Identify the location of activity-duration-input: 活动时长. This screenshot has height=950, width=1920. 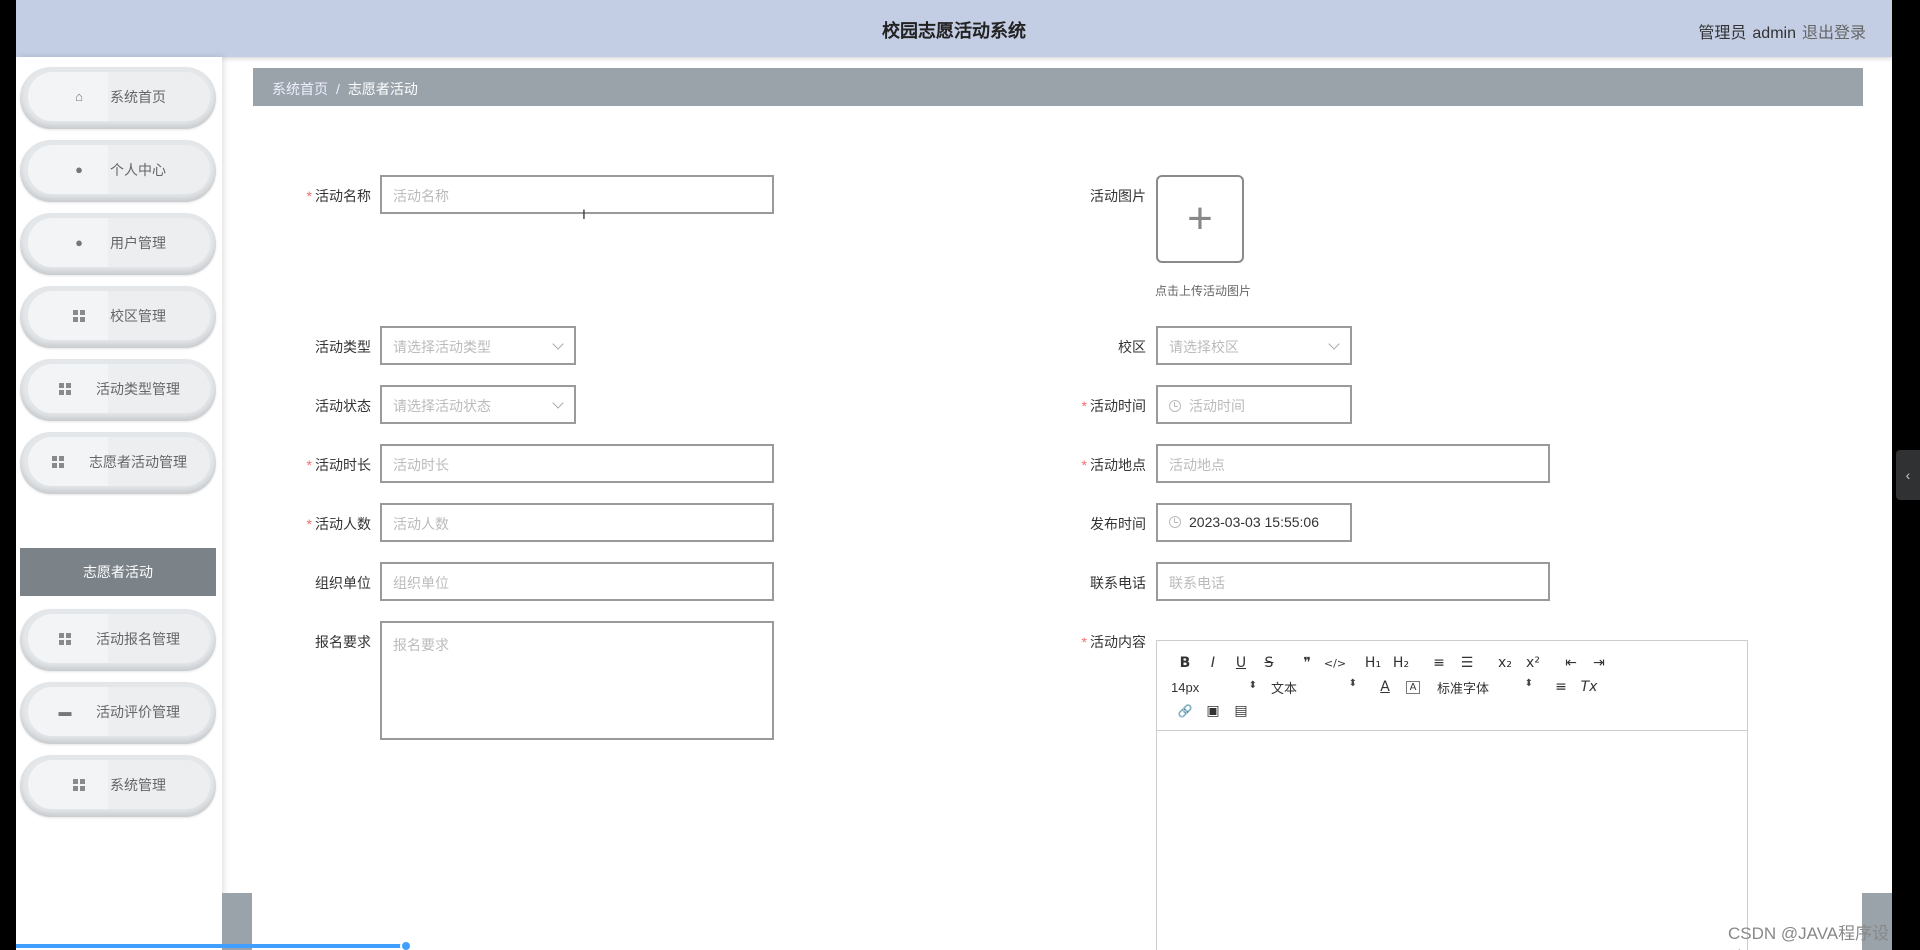
(577, 463).